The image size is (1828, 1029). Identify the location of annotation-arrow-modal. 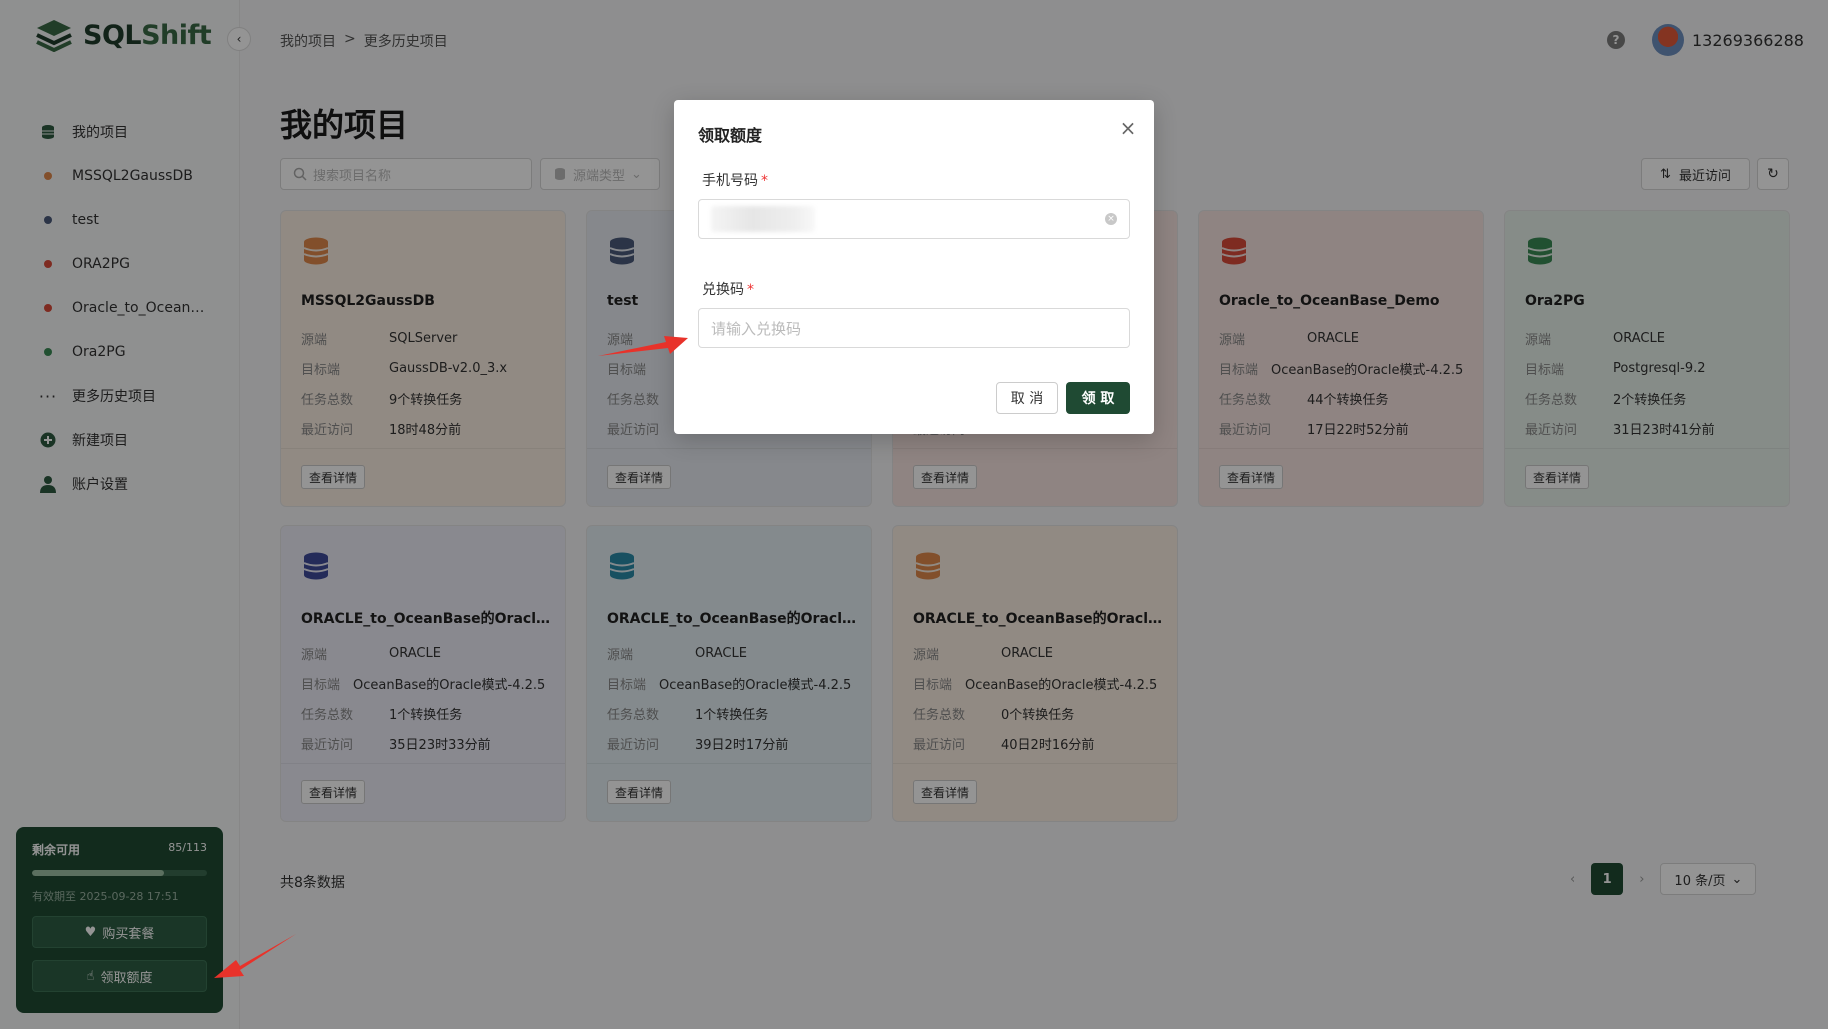
(643, 346).